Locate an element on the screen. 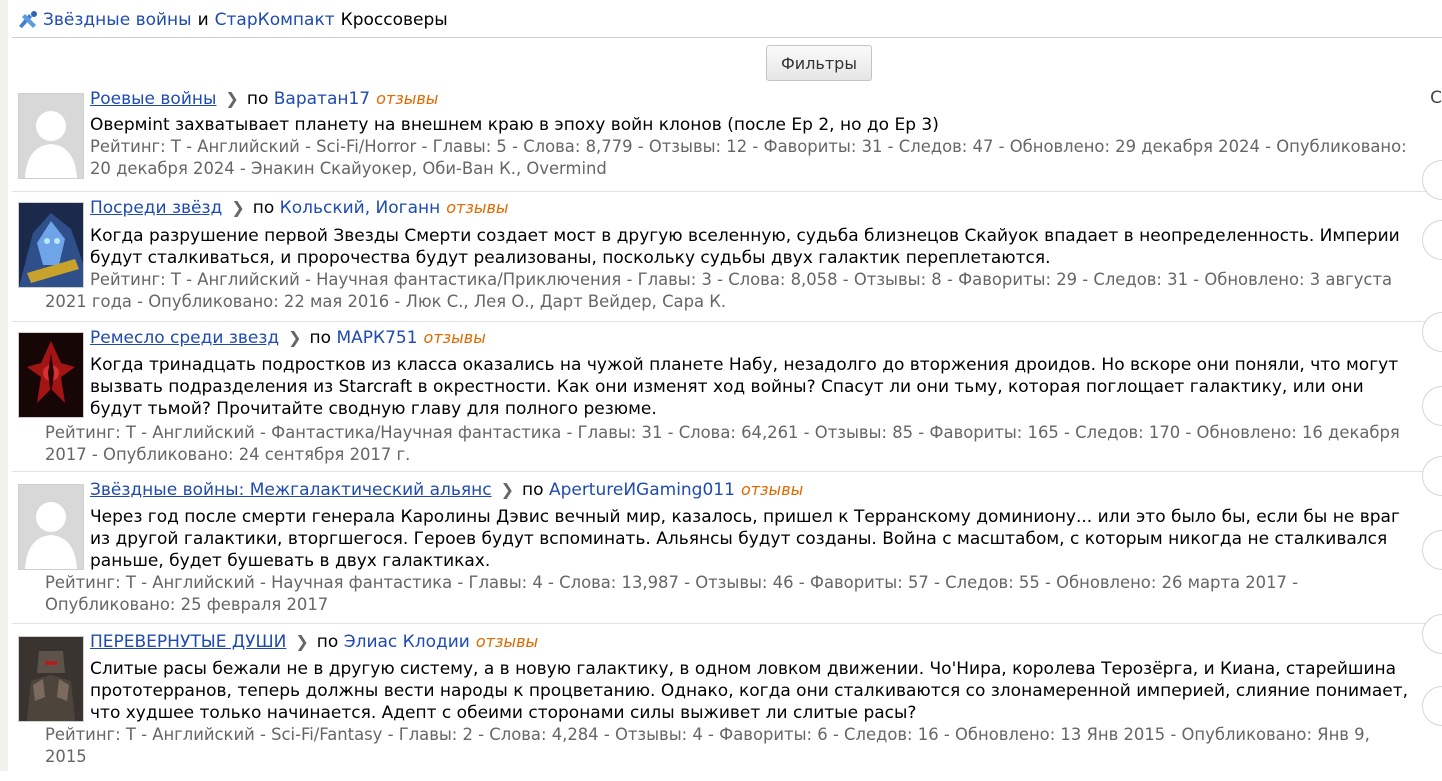 This screenshot has height=781, width=1442. header-divider is located at coordinates (727, 37).